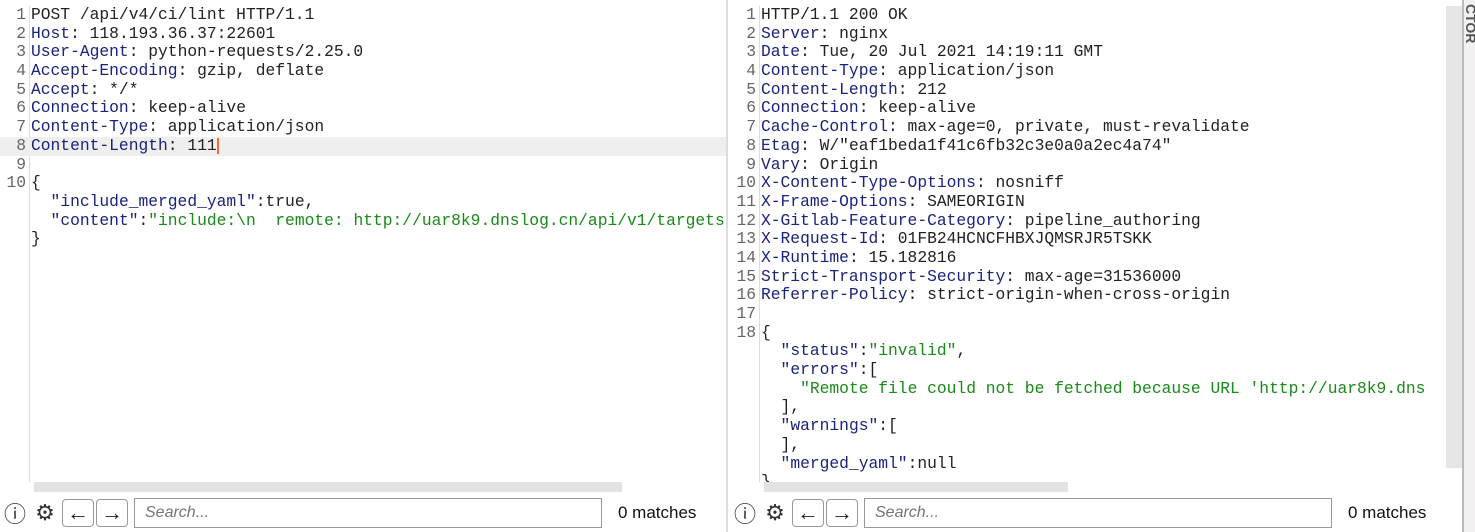  What do you see at coordinates (1068, 295) in the screenshot?
I see `code-text: : strict-origin-when-cross-origin` at bounding box center [1068, 295].